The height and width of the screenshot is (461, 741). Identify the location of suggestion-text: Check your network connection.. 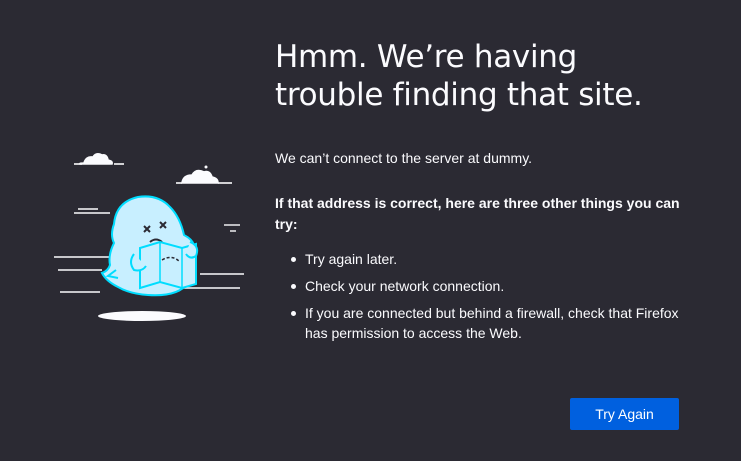
(405, 286).